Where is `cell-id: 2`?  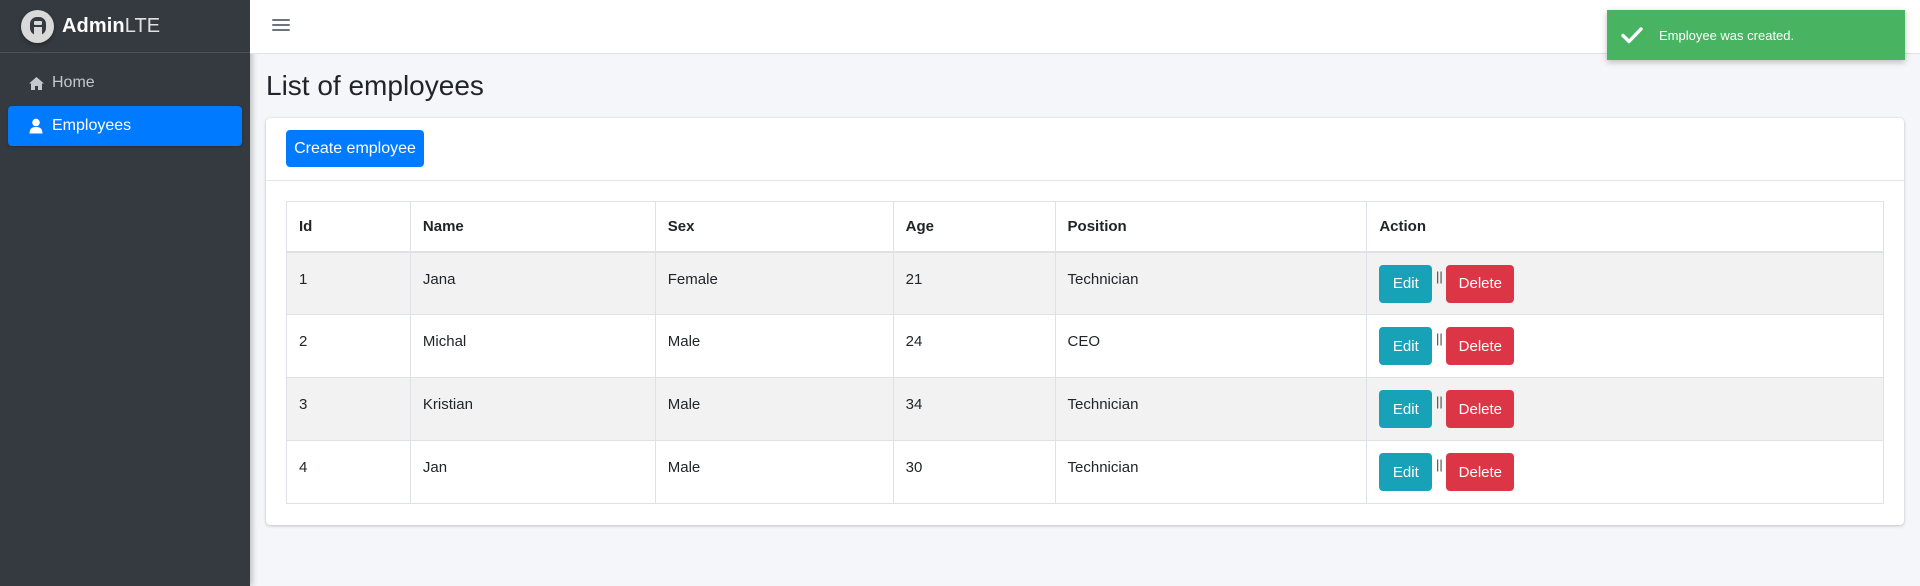 cell-id: 2 is located at coordinates (348, 346).